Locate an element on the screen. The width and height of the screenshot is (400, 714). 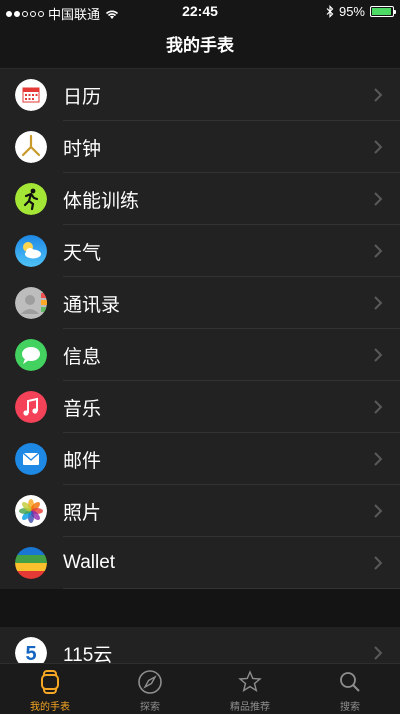
tab-label: 探索 is located at coordinates (150, 707).